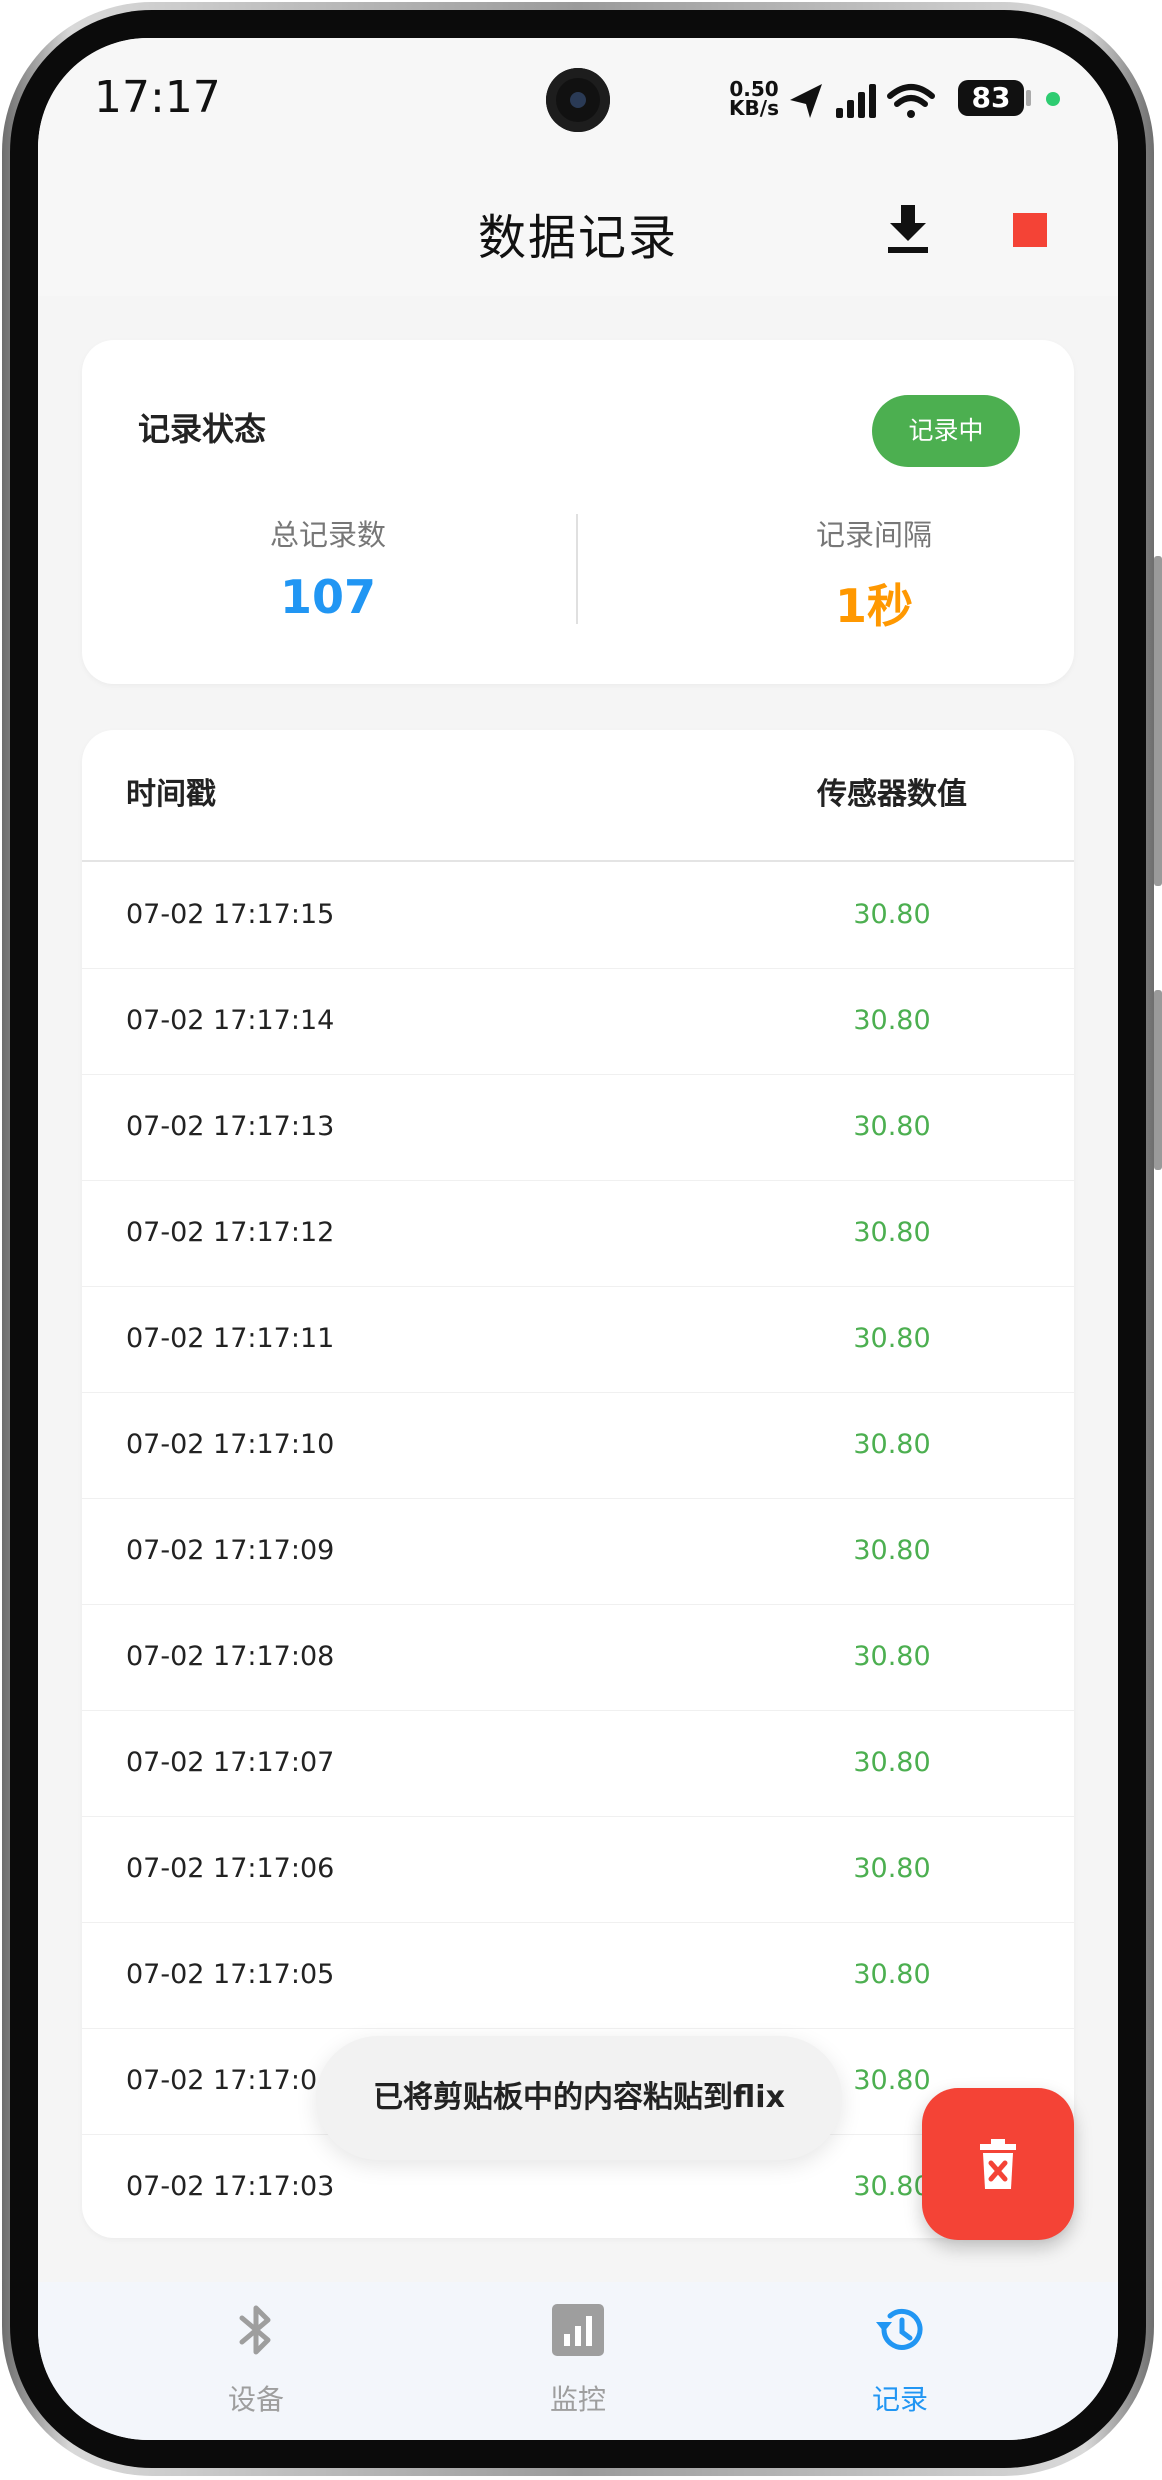 This screenshot has width=1162, height=2480. Describe the element at coordinates (577, 2399) in the screenshot. I see `nav-label-monitor: 监控` at that location.